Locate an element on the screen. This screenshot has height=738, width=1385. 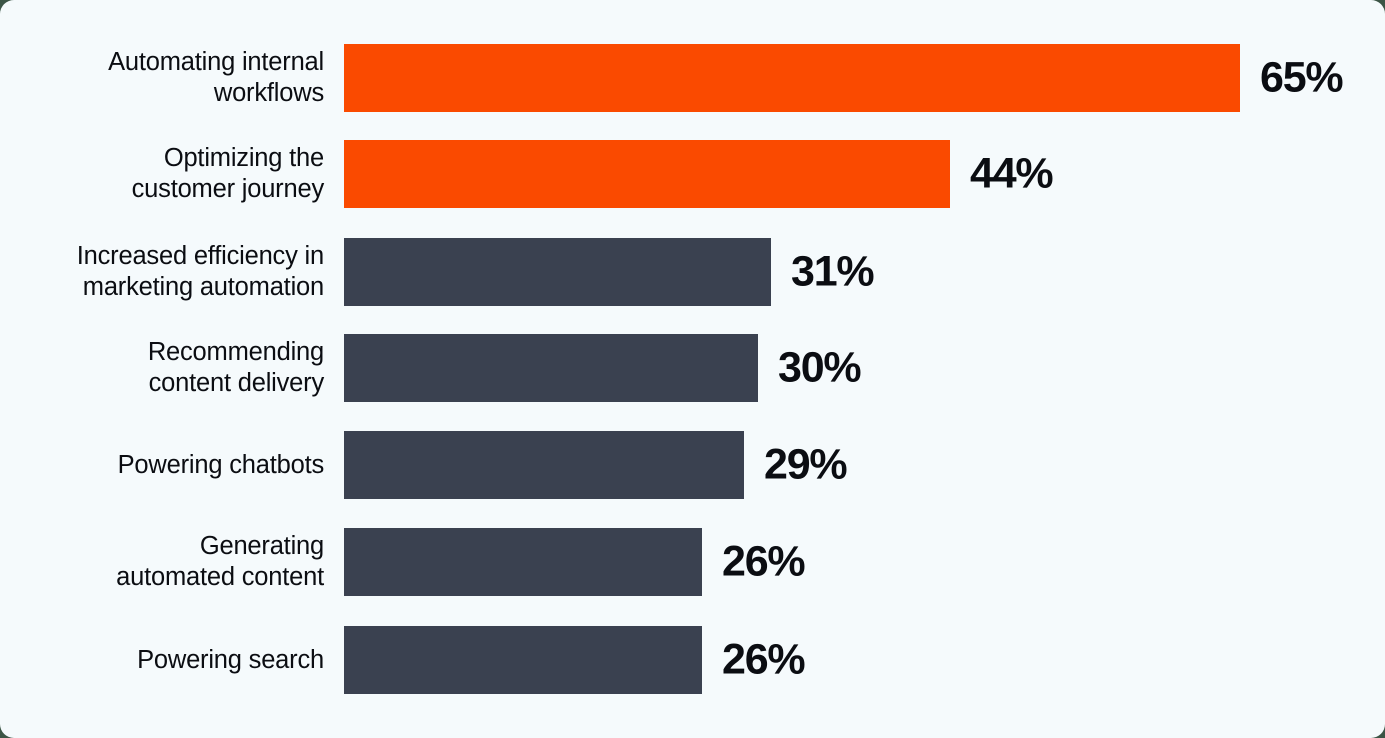
bar-track: 44% is located at coordinates (699, 174).